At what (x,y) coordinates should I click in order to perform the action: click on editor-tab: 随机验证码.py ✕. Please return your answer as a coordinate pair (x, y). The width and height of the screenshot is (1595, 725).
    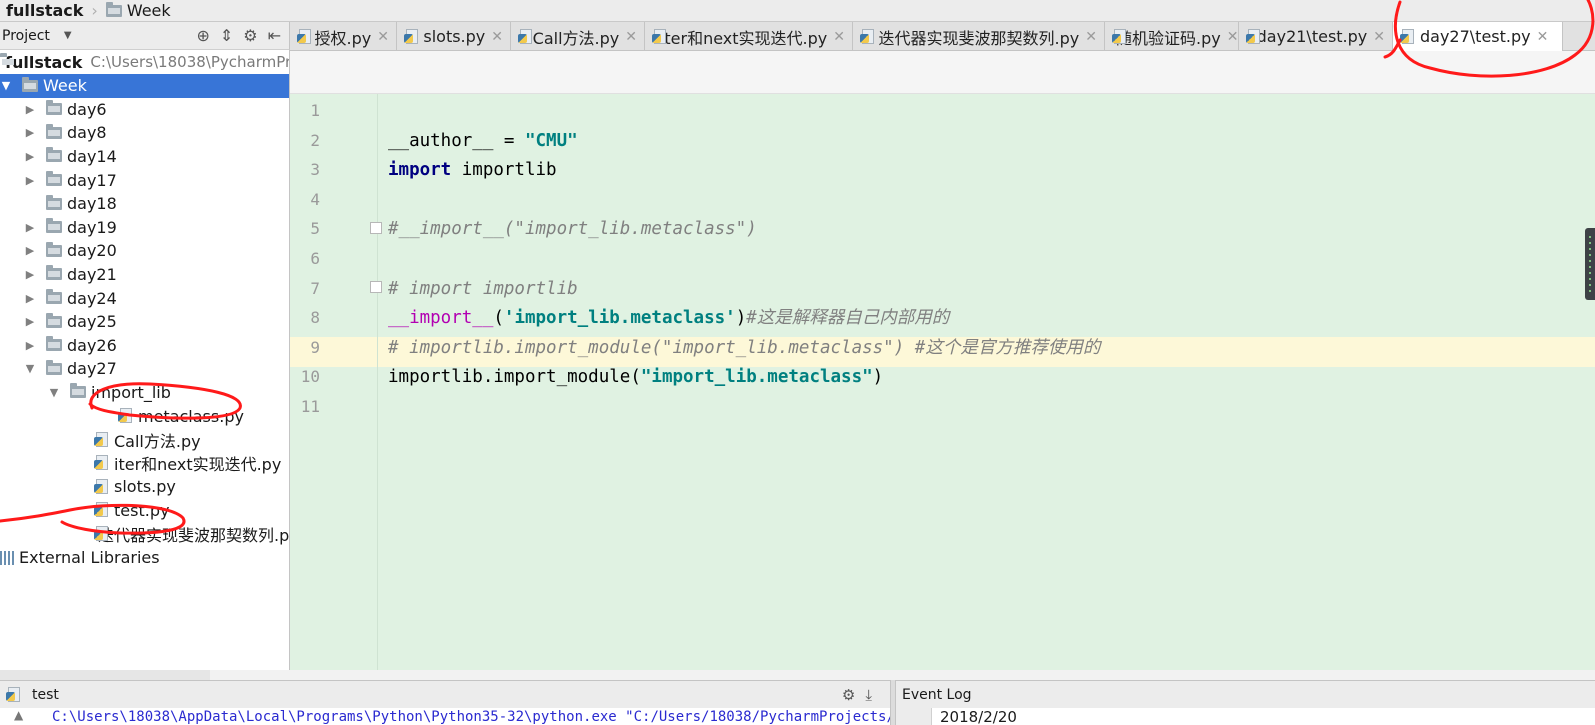
    Looking at the image, I should click on (1172, 36).